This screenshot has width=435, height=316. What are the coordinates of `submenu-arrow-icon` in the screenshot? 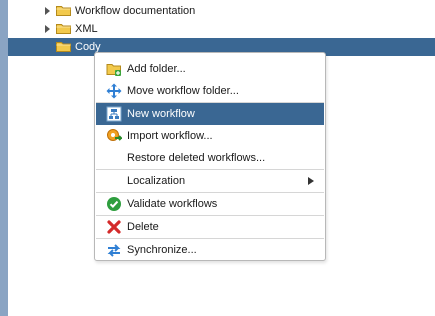 It's located at (311, 181).